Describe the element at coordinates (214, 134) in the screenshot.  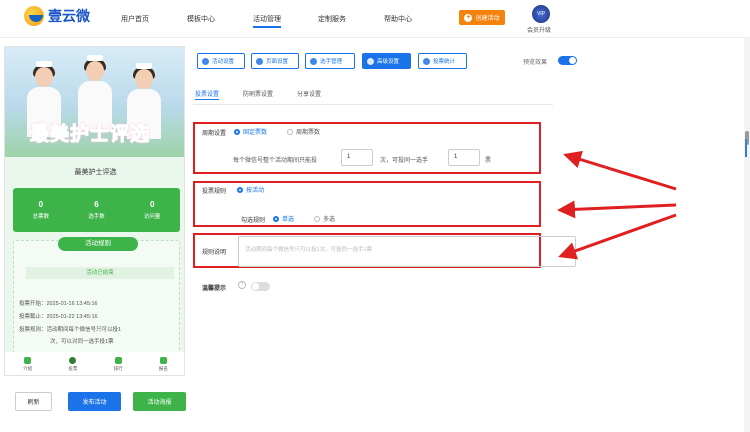
I see `period-label: 周期设置` at that location.